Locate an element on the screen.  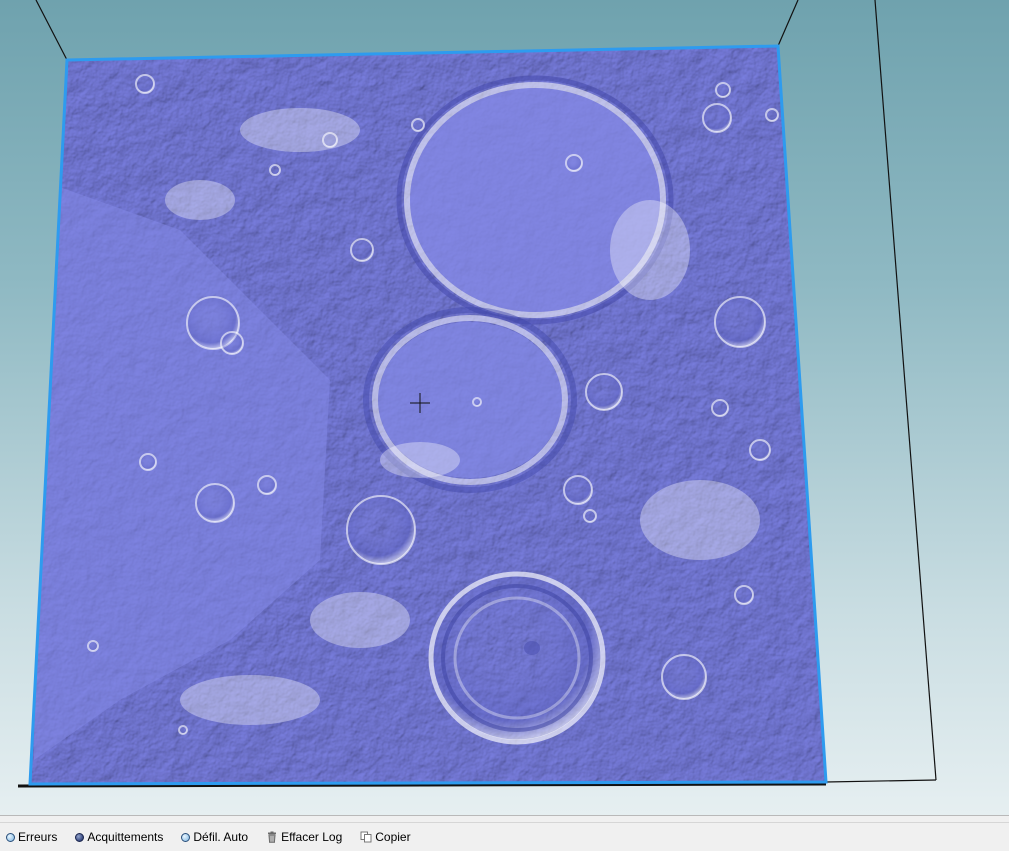
clear-log-label: Effacer Log is located at coordinates (312, 837).